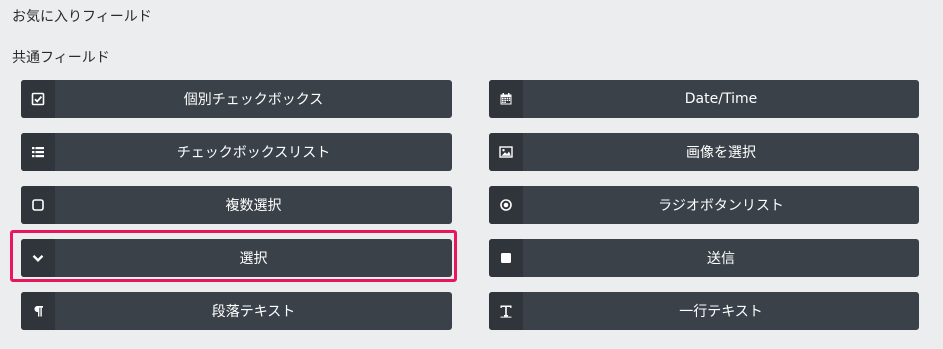  Describe the element at coordinates (721, 99) in the screenshot. I see `field-label: Date/Time` at that location.